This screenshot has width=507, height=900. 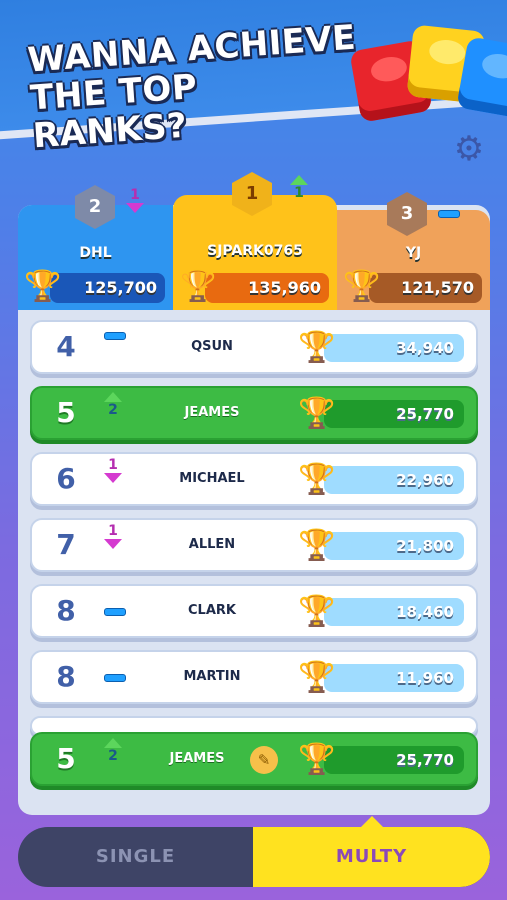 What do you see at coordinates (394, 546) in the screenshot?
I see `player-score: 21,800` at bounding box center [394, 546].